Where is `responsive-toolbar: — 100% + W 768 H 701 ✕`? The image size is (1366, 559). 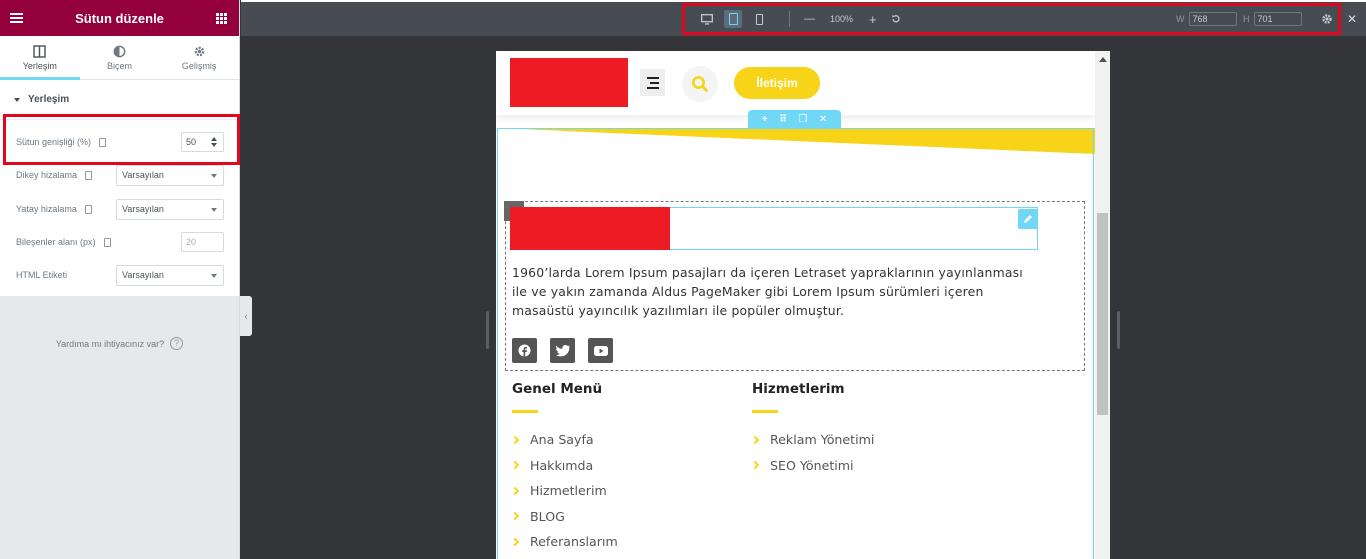 responsive-toolbar: — 100% + W 768 H 701 ✕ is located at coordinates (803, 18).